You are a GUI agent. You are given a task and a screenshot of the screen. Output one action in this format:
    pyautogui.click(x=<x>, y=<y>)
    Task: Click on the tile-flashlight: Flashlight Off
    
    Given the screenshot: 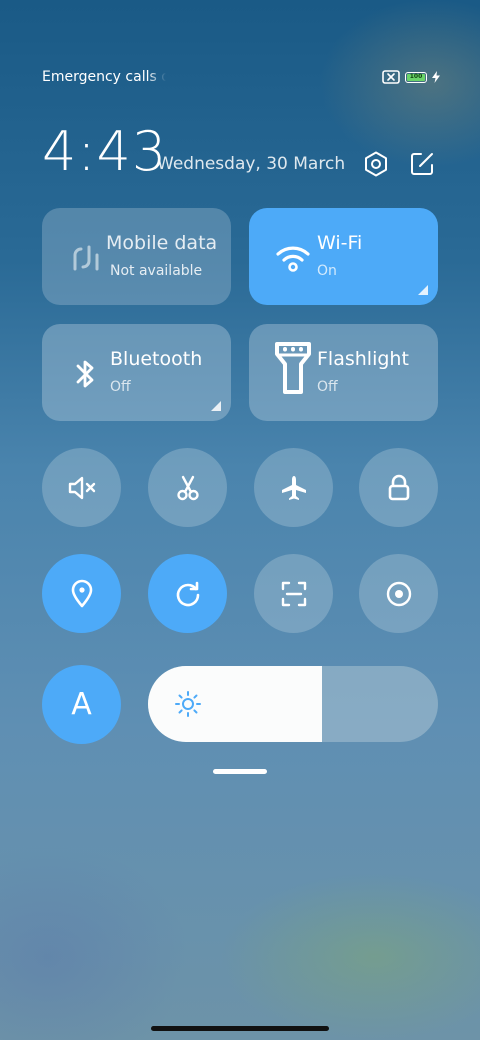 What is the action you would take?
    pyautogui.click(x=343, y=372)
    